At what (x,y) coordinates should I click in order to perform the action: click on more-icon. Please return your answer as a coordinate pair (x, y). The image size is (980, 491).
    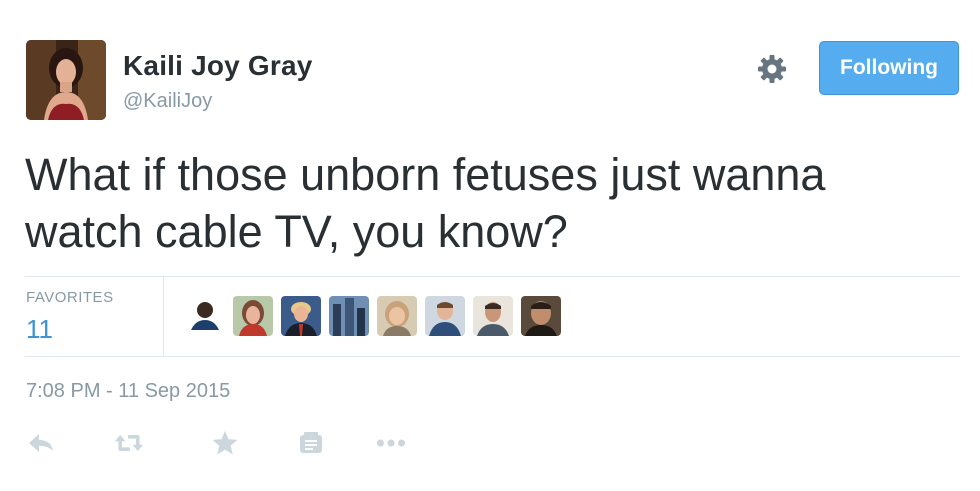
    Looking at the image, I should click on (391, 443).